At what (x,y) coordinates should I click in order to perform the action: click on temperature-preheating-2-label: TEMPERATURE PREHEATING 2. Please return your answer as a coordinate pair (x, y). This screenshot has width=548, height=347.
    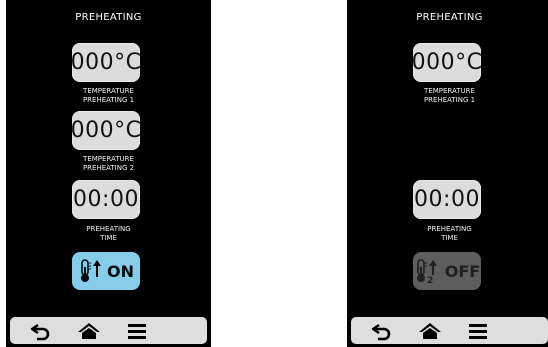
    Looking at the image, I should click on (108, 164).